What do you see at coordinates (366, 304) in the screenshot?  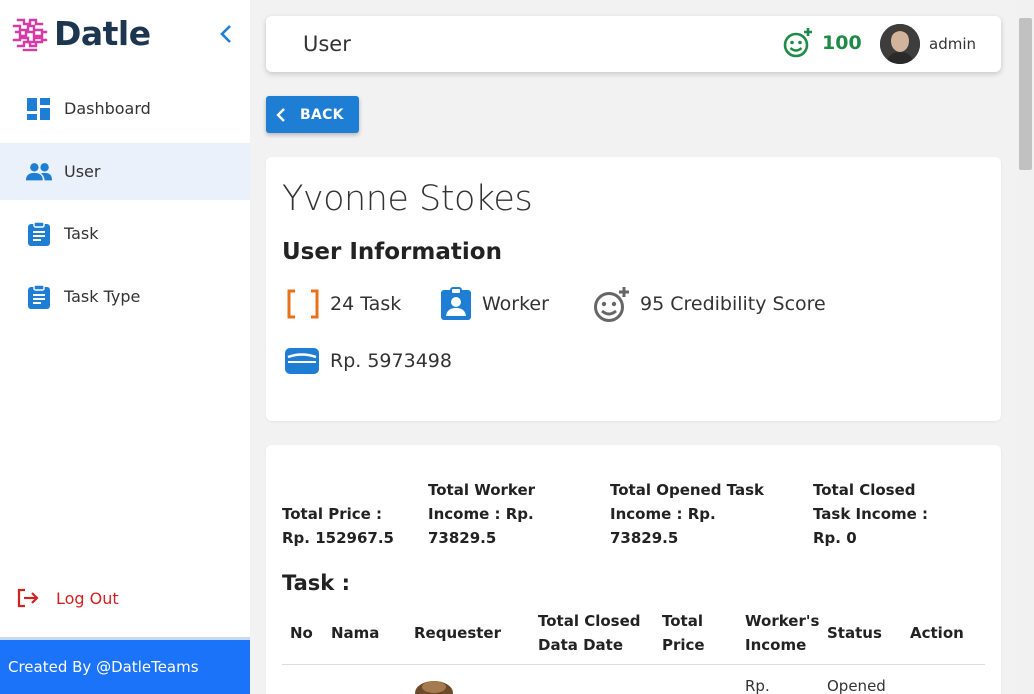 I see `task-count-label: 24 Task` at bounding box center [366, 304].